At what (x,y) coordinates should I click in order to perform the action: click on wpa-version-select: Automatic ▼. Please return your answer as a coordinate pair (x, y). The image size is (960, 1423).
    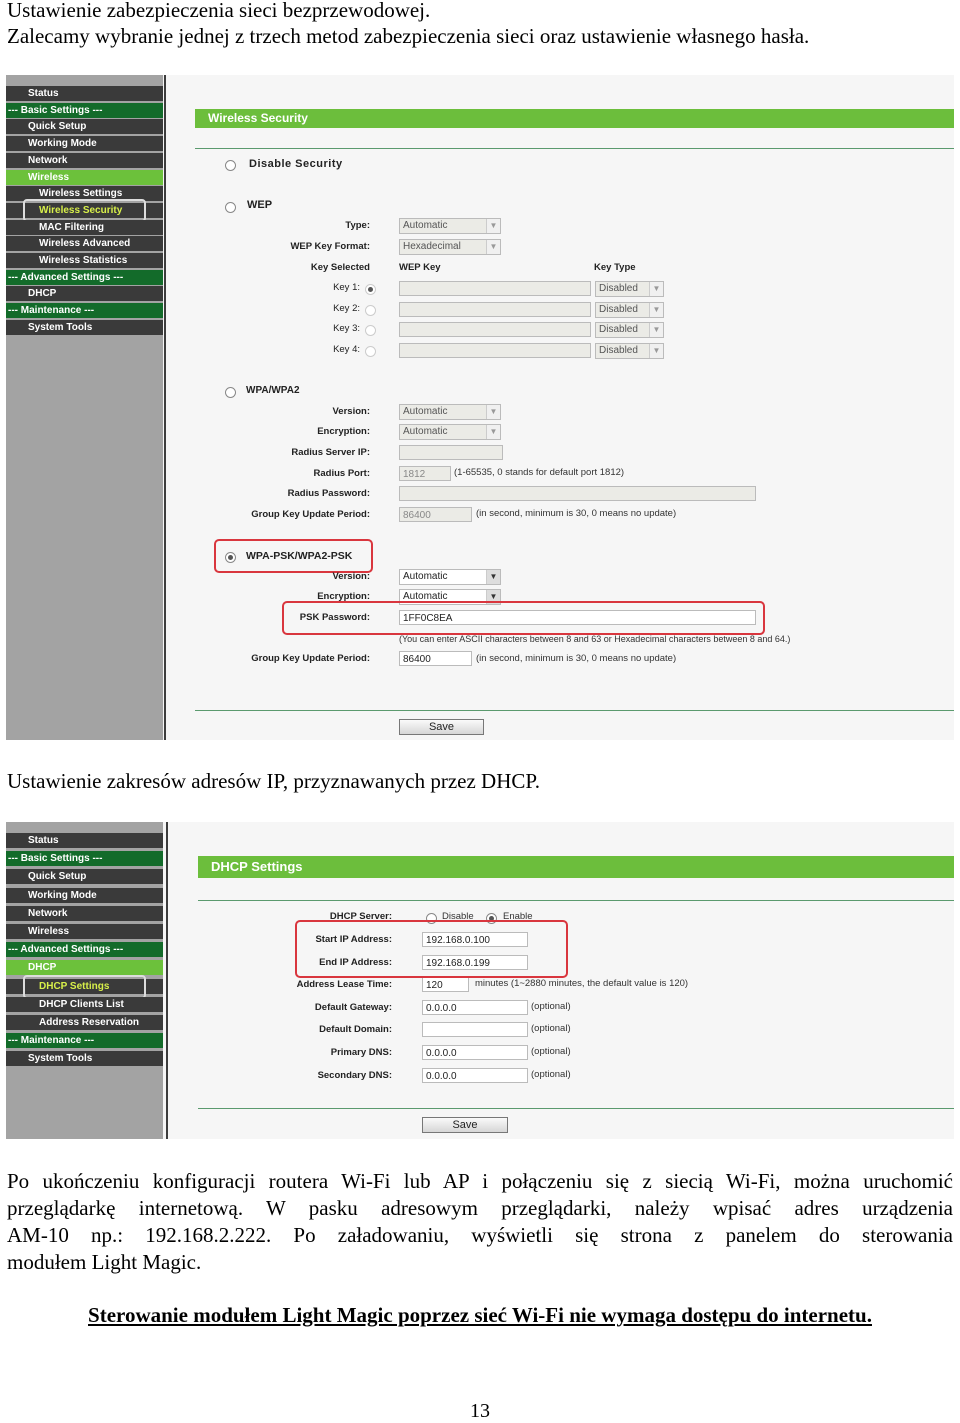
    Looking at the image, I should click on (450, 412).